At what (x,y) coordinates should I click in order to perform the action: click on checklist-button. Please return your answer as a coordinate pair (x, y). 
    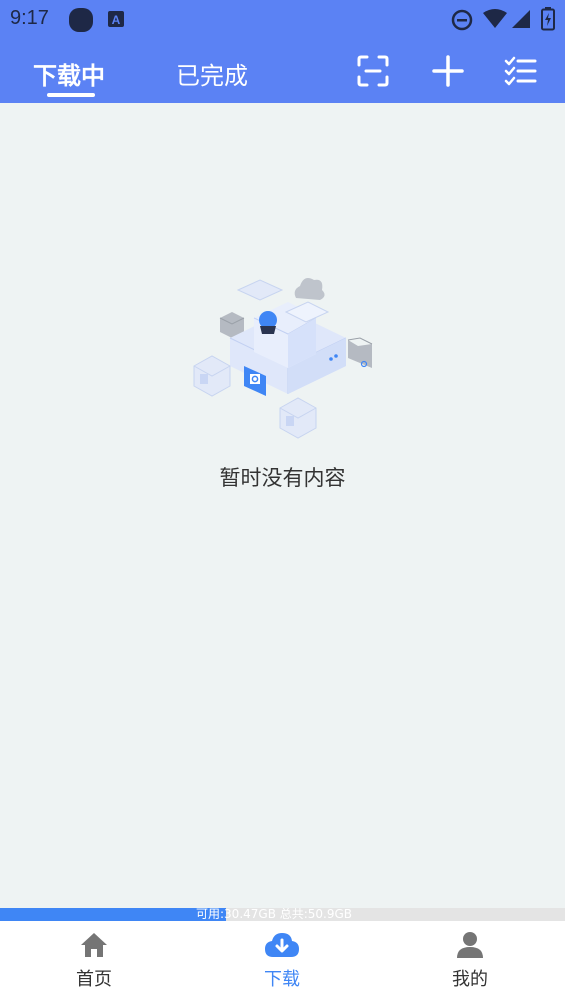
    Looking at the image, I should click on (521, 71).